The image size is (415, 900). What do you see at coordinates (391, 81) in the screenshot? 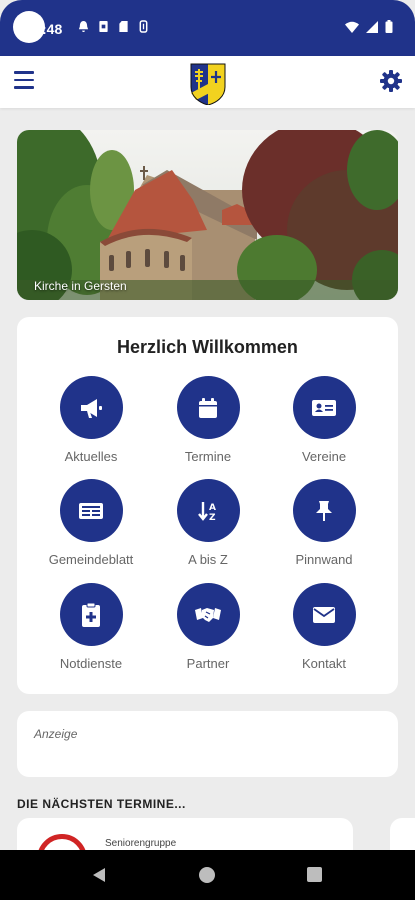
I see `gear-icon` at bounding box center [391, 81].